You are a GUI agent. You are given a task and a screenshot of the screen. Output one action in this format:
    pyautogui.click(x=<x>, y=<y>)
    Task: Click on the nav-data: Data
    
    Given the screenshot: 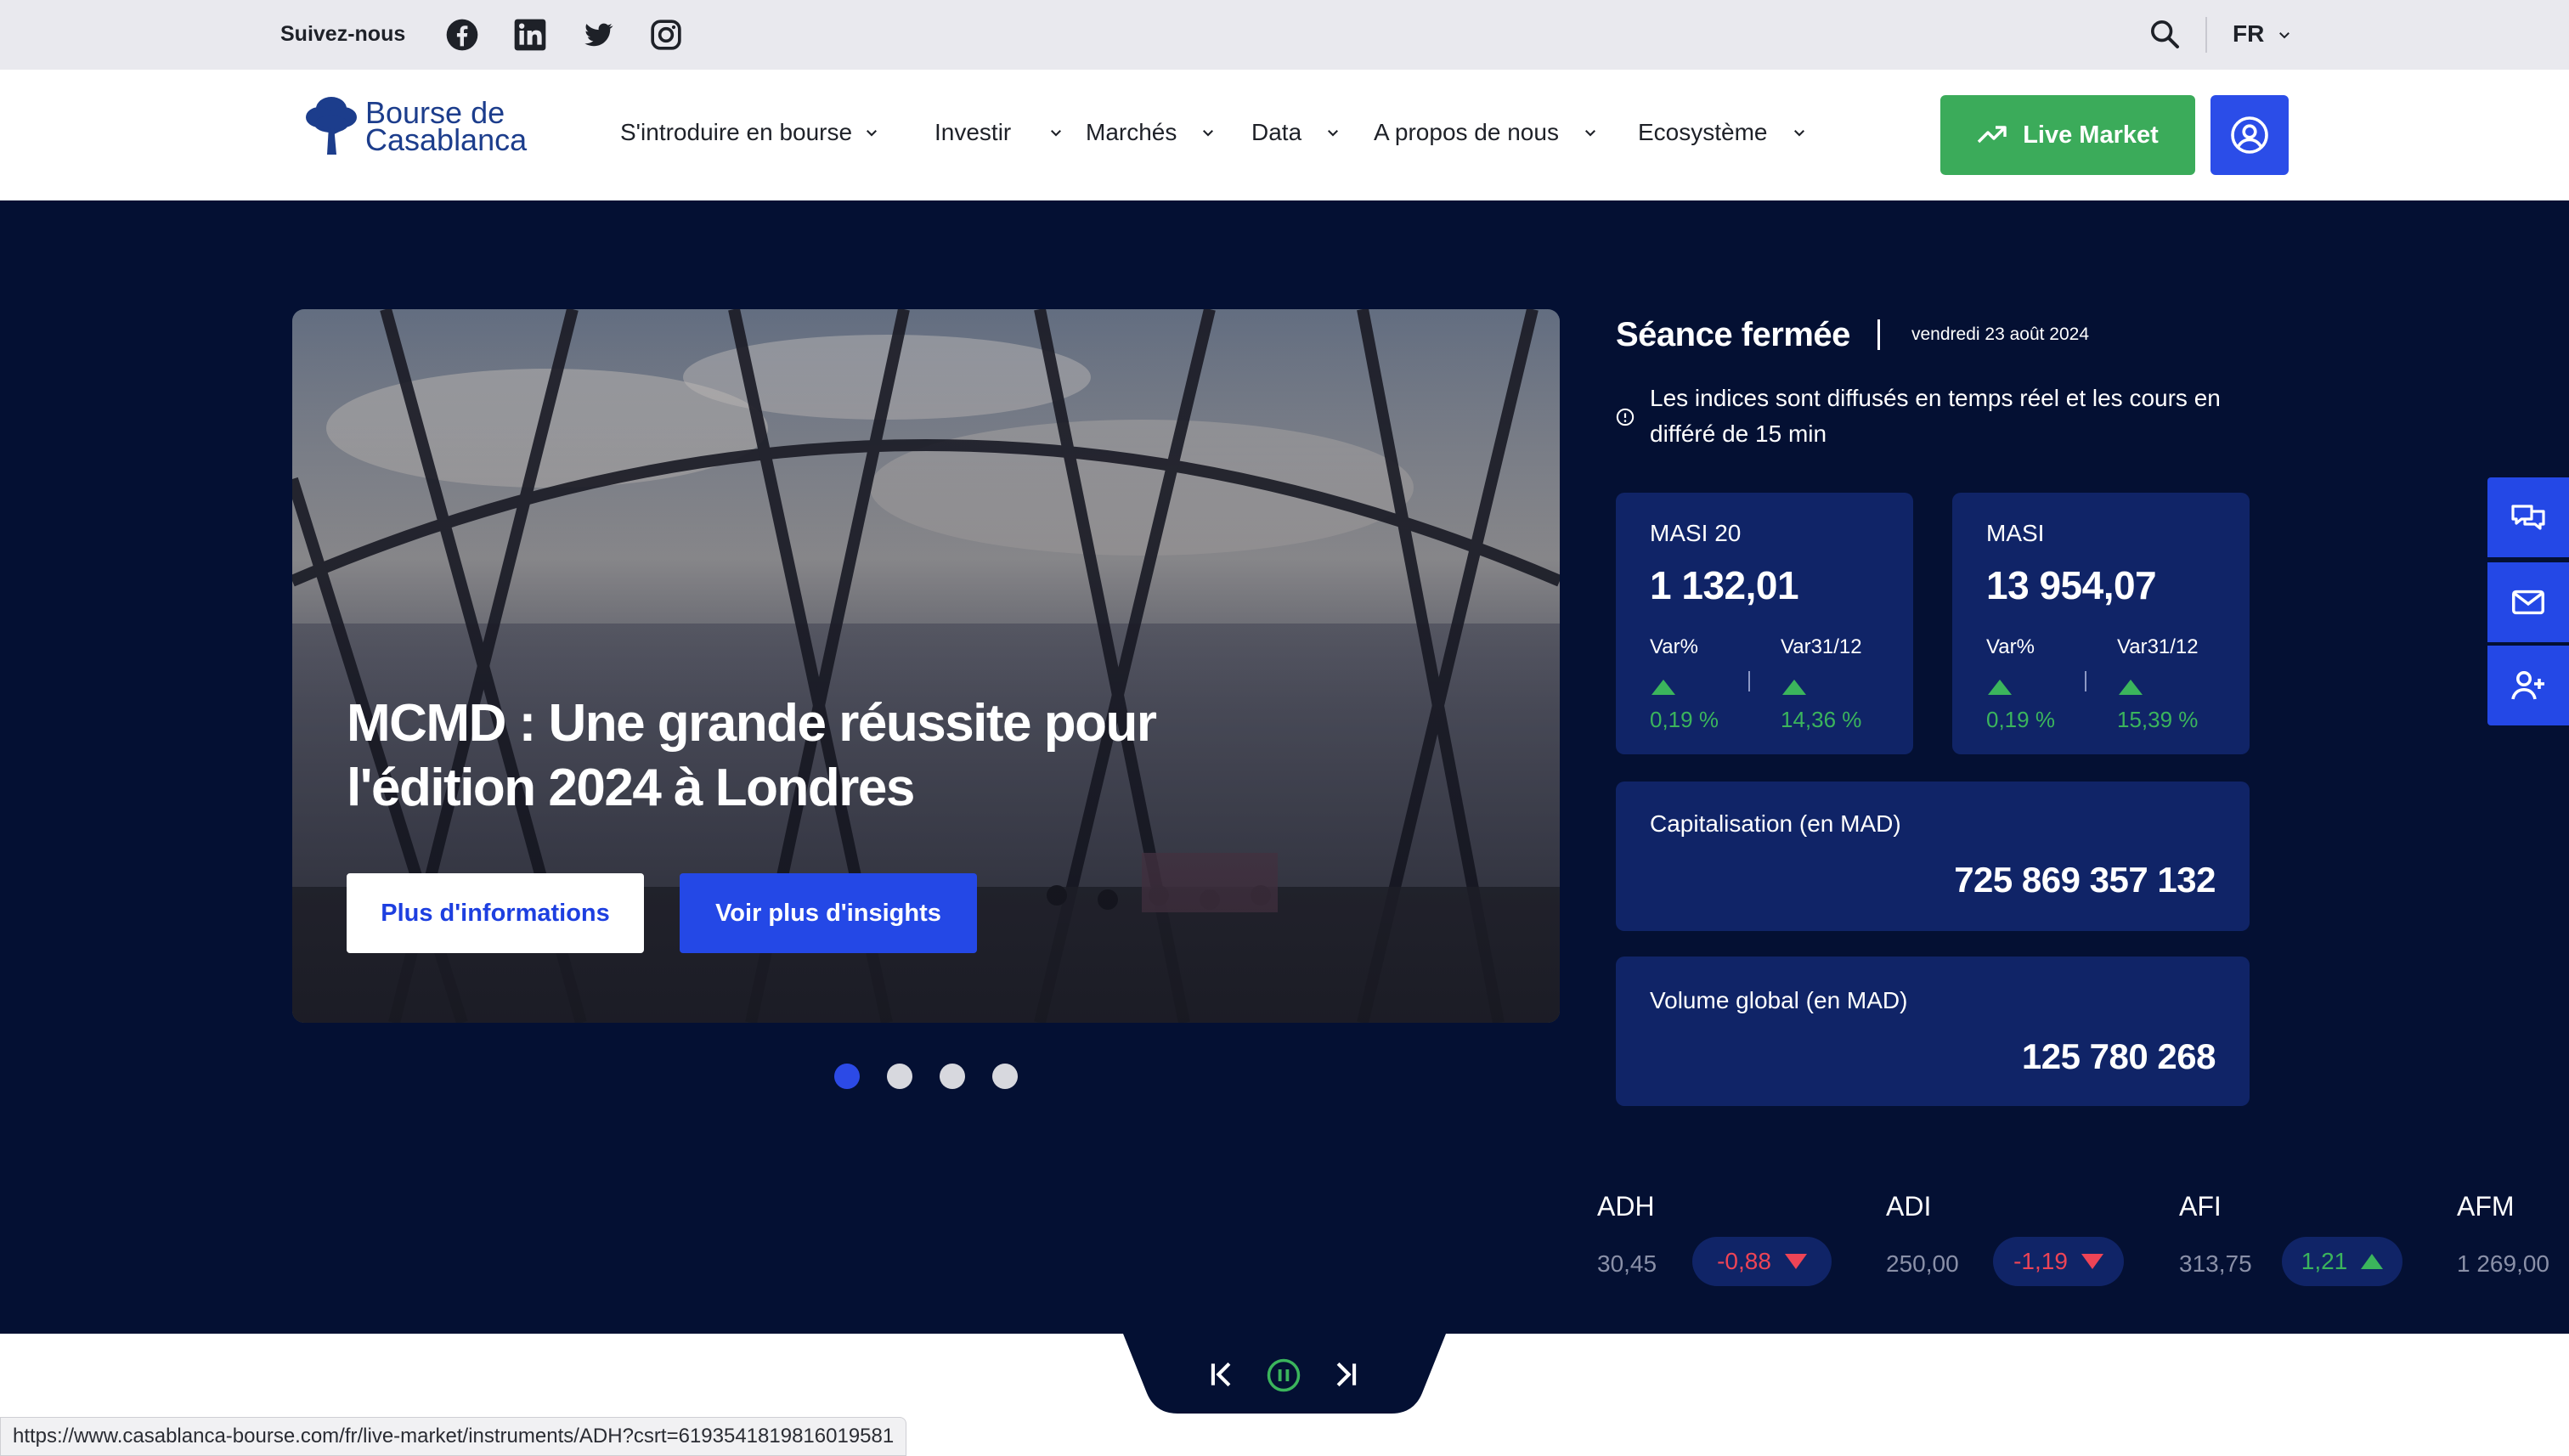 What is the action you would take?
    pyautogui.click(x=1296, y=132)
    